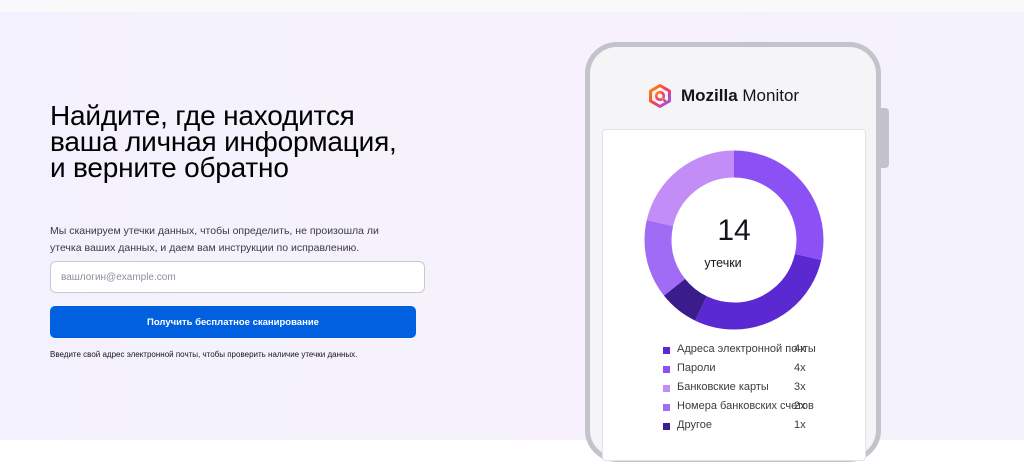 The height and width of the screenshot is (462, 1024). Describe the element at coordinates (694, 425) in the screenshot. I see `legend-label: Другое` at that location.